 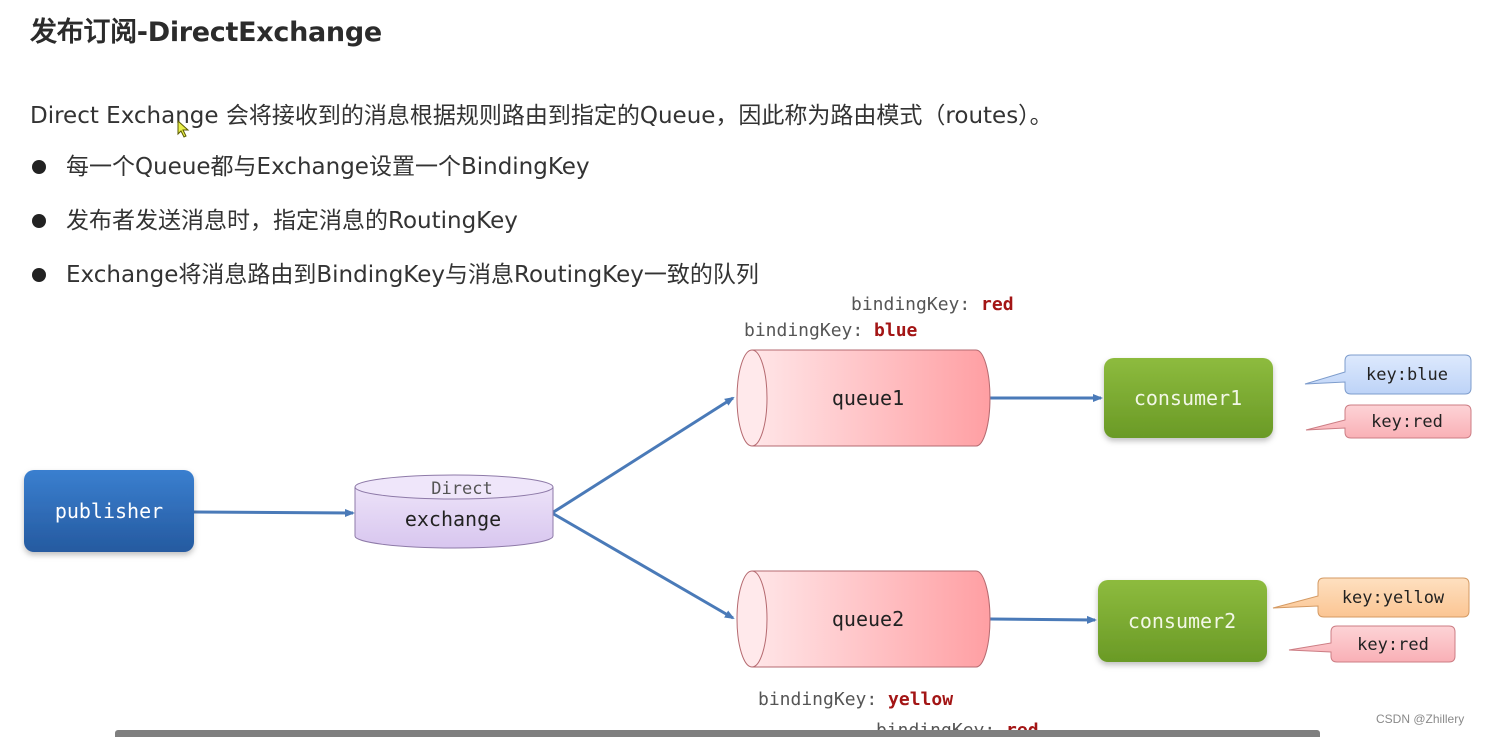 What do you see at coordinates (643, 565) in the screenshot?
I see `arrow-exchange-to-queue2` at bounding box center [643, 565].